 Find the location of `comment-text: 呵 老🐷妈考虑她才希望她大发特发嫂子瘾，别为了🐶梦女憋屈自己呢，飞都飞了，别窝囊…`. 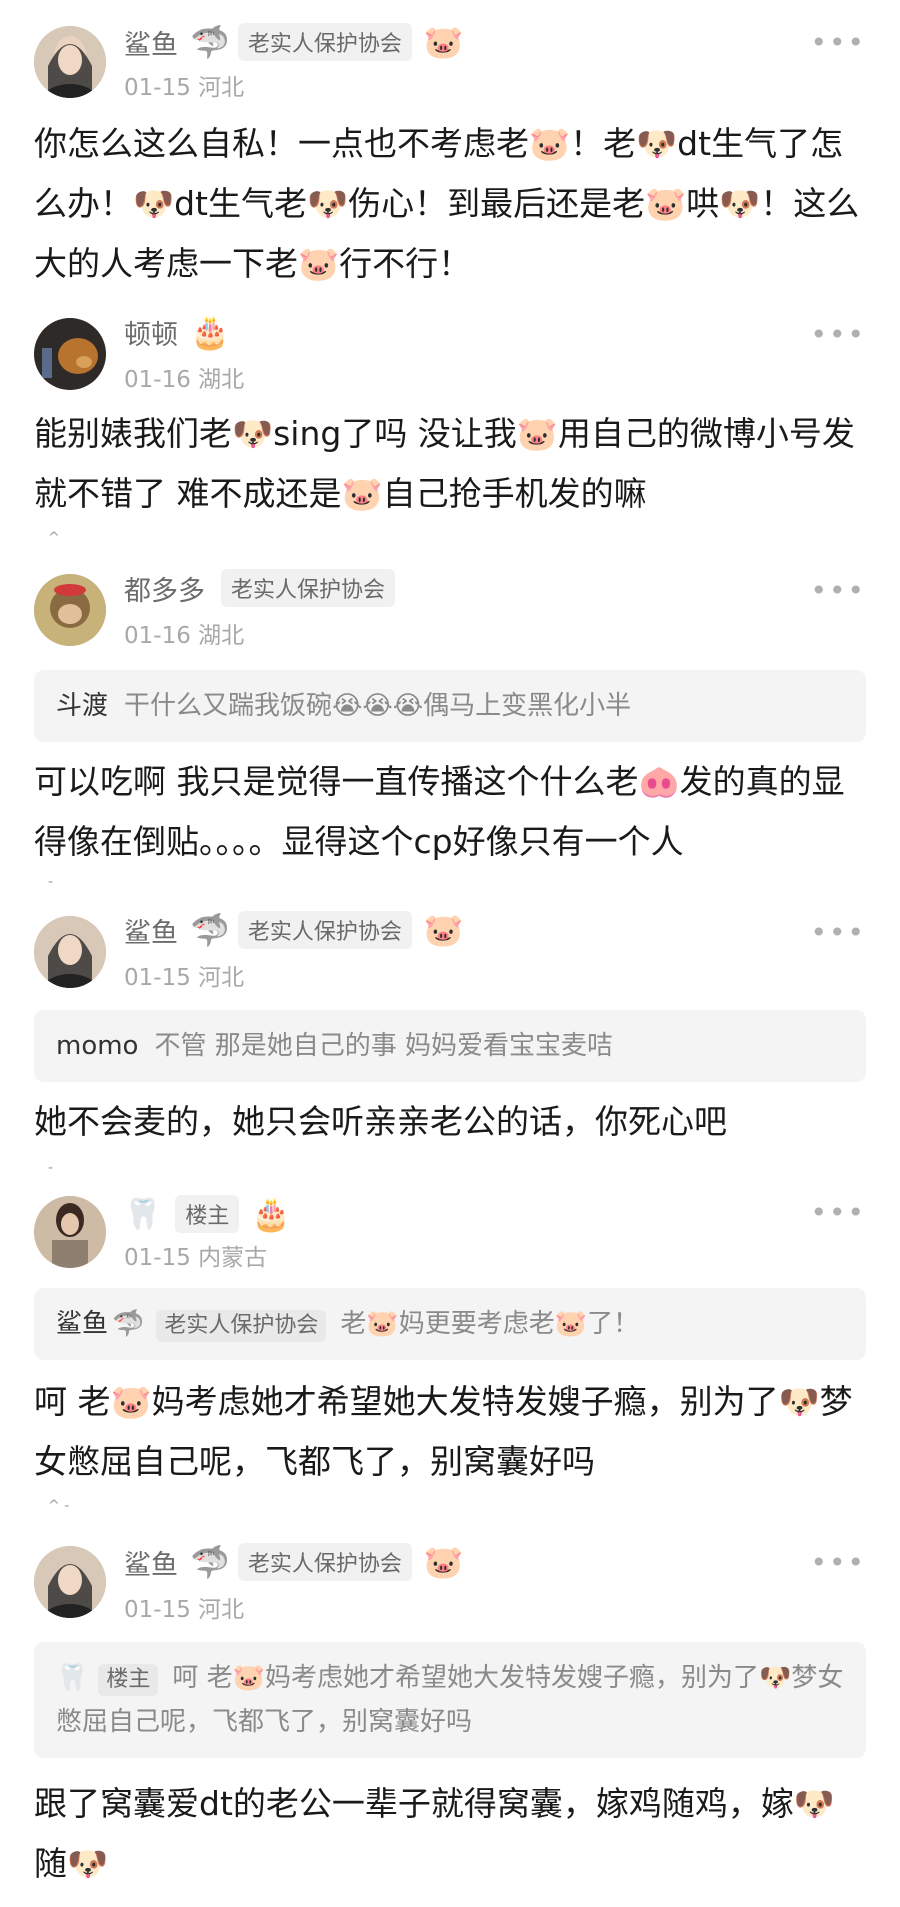

comment-text: 呵 老🐷妈考虑她才希望她大发特发嫂子瘾，别为了🐶梦女憋屈自己呢，飞都飞了，别窝囊… is located at coordinates (443, 1431).